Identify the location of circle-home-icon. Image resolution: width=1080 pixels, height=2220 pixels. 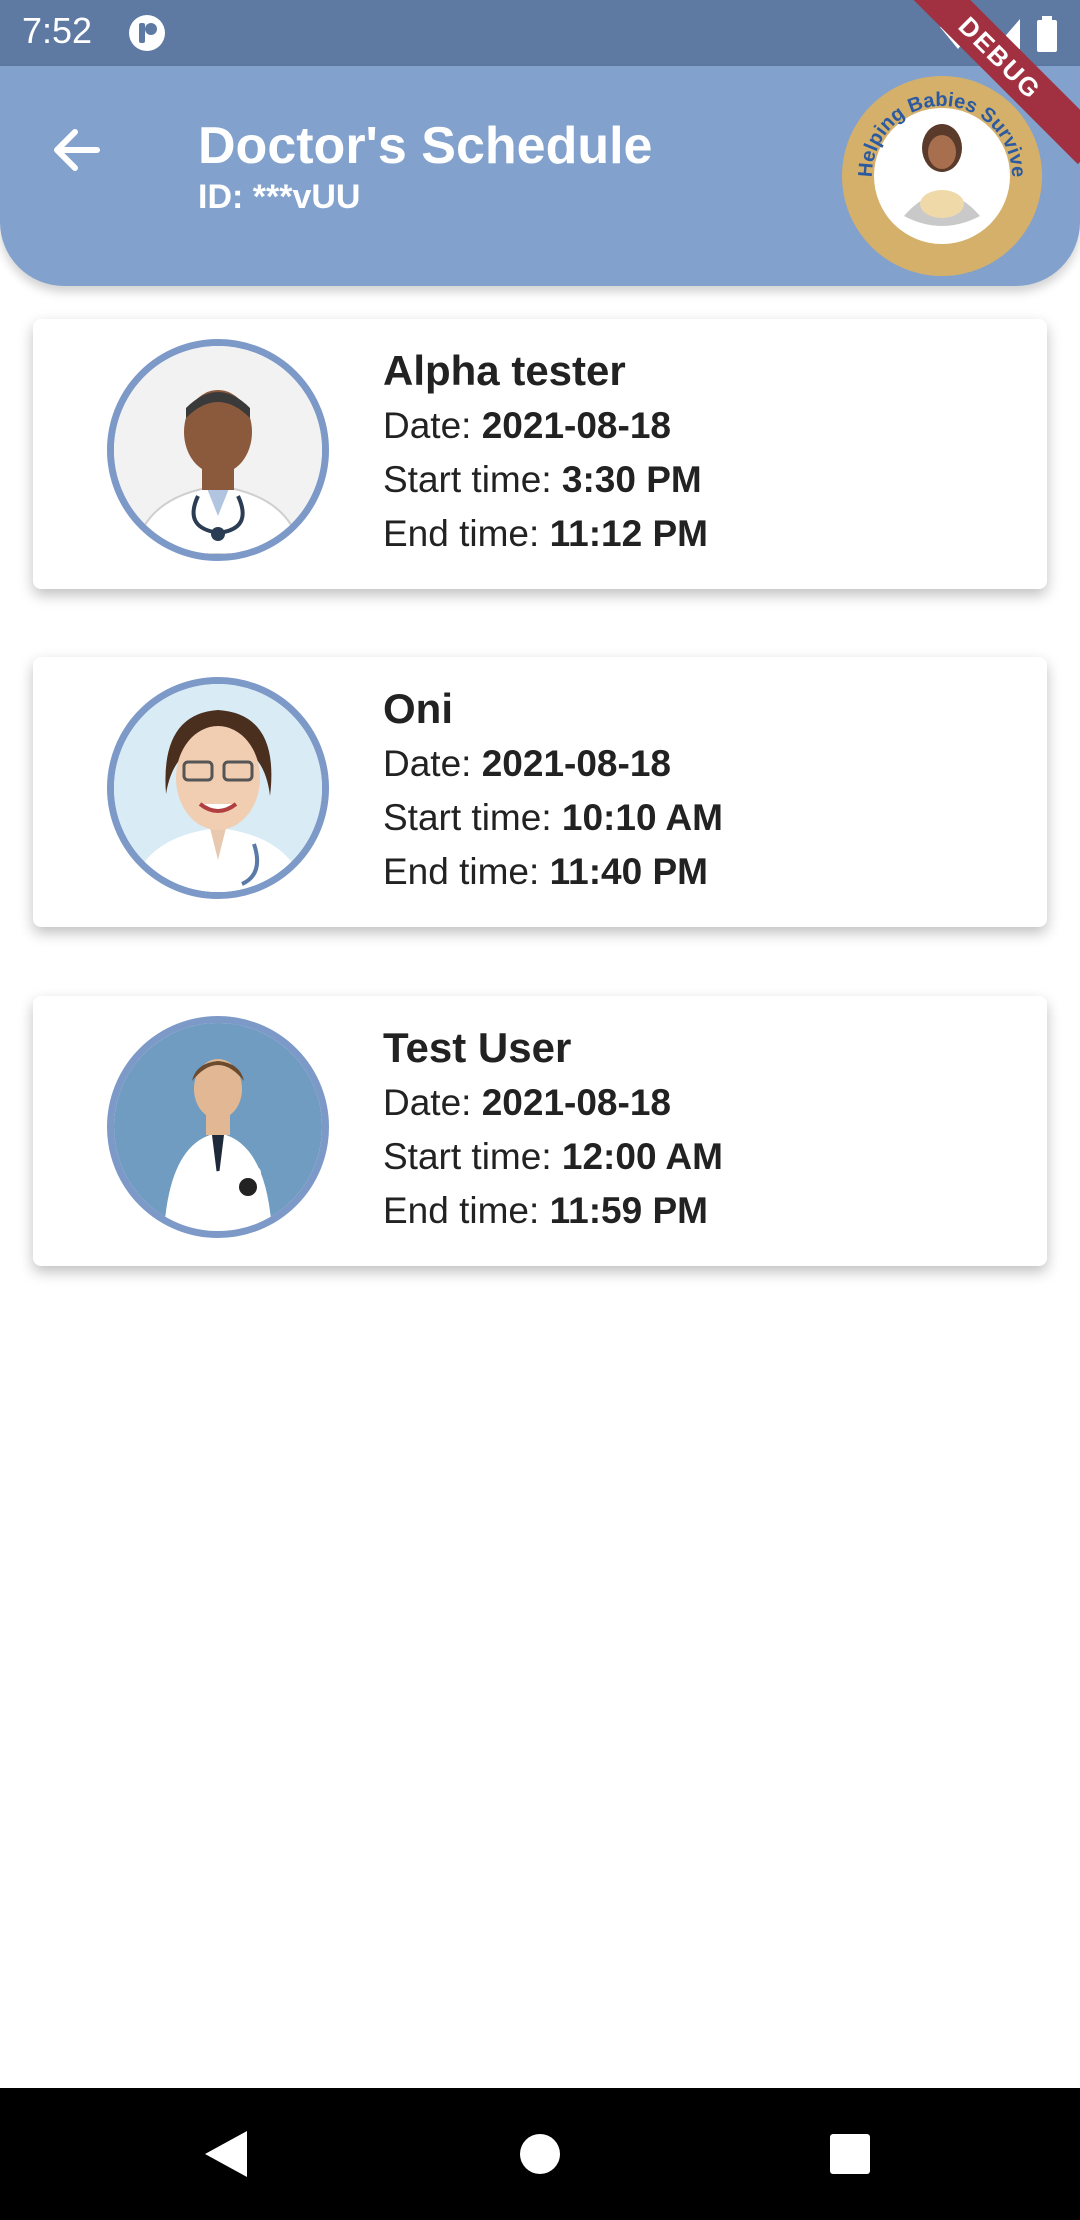
(540, 2154).